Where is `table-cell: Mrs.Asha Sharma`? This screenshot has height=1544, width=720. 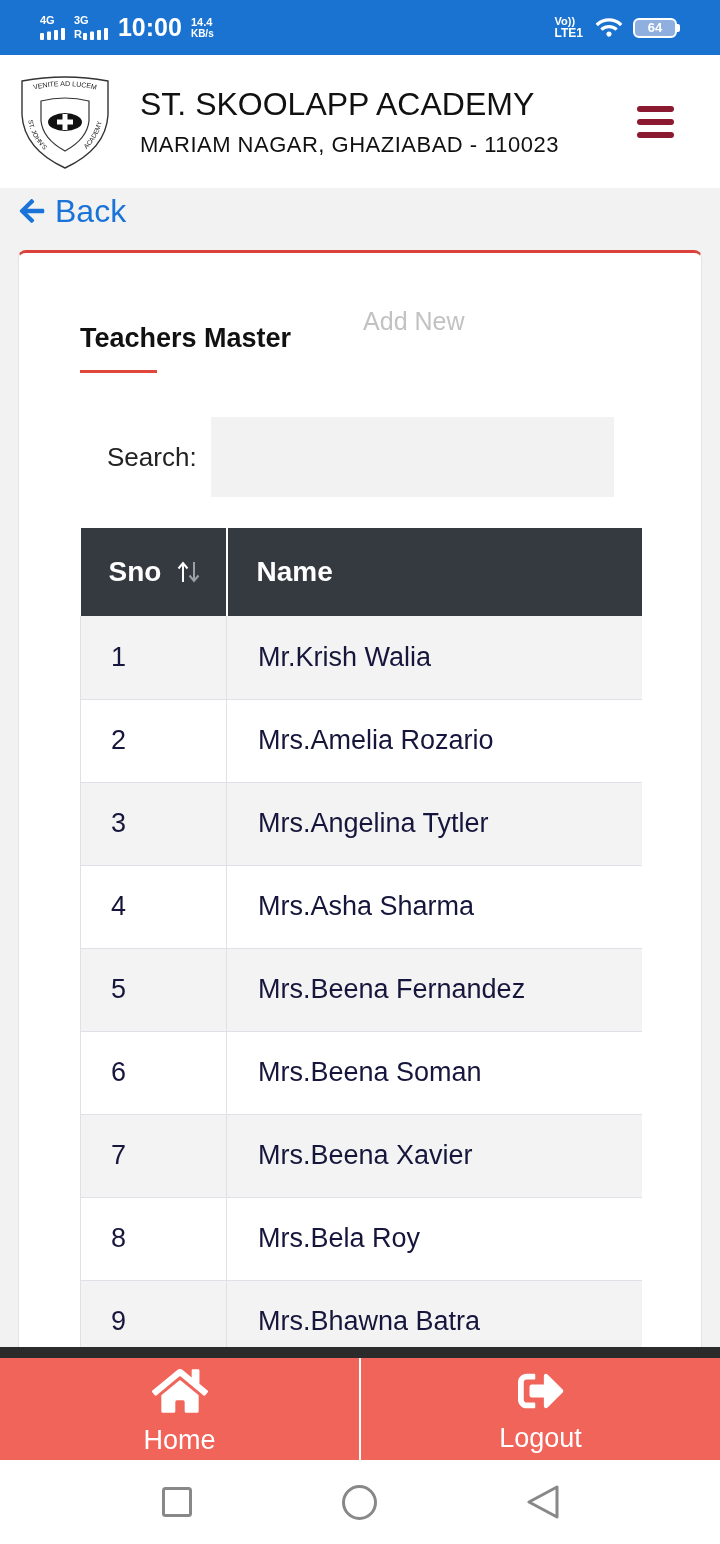
table-cell: Mrs.Asha Sharma is located at coordinates (434, 906).